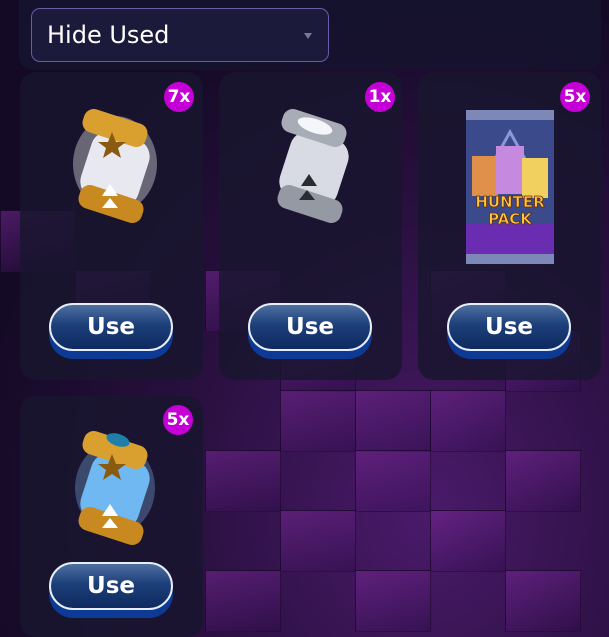 This screenshot has height=637, width=609. I want to click on gold-capsule-icon, so click(115, 166).